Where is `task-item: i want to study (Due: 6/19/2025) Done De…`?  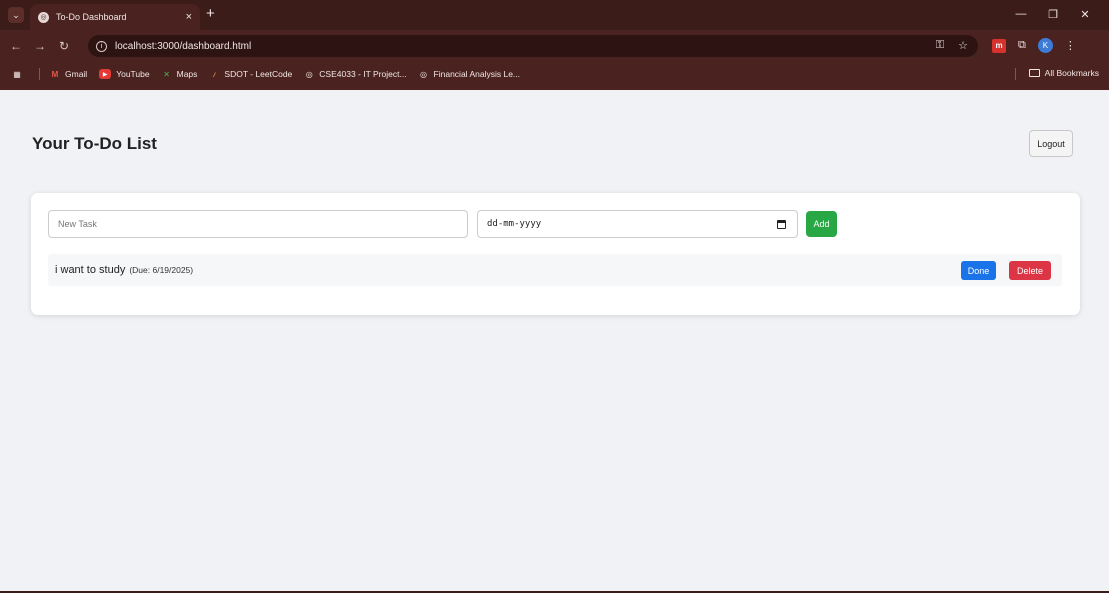
task-item: i want to study (Due: 6/19/2025) Done De… is located at coordinates (555, 270).